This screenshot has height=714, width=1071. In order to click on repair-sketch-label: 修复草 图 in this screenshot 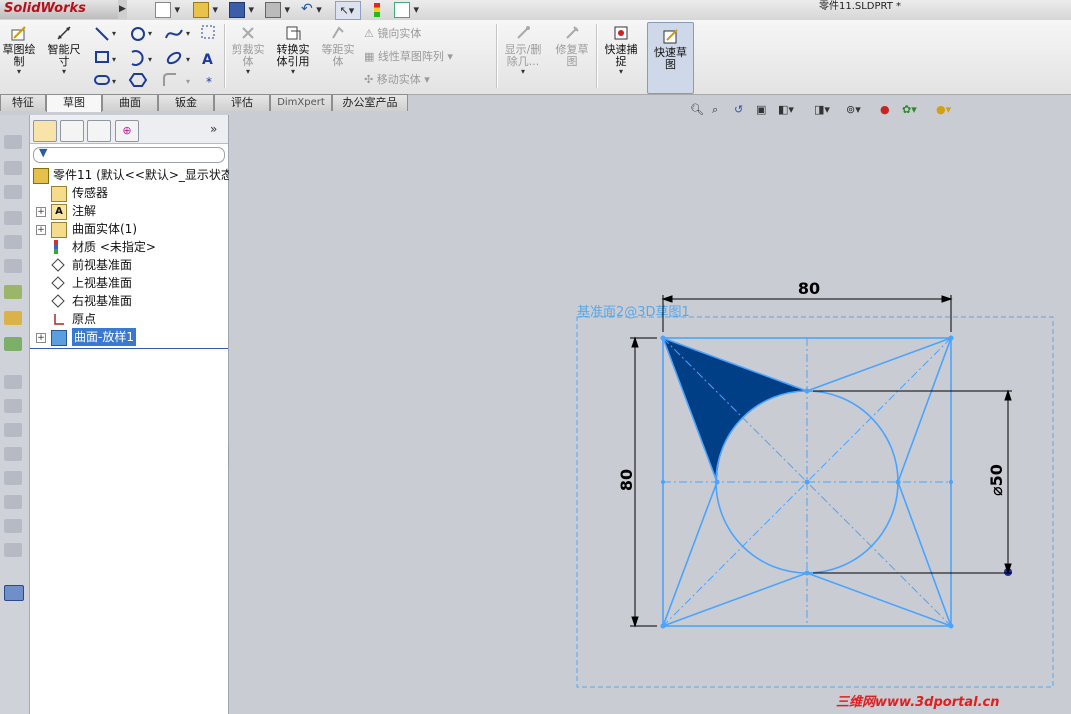, I will do `click(572, 55)`.